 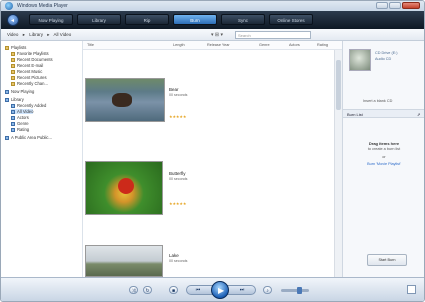 I want to click on genre-icon, so click(x=13, y=124).